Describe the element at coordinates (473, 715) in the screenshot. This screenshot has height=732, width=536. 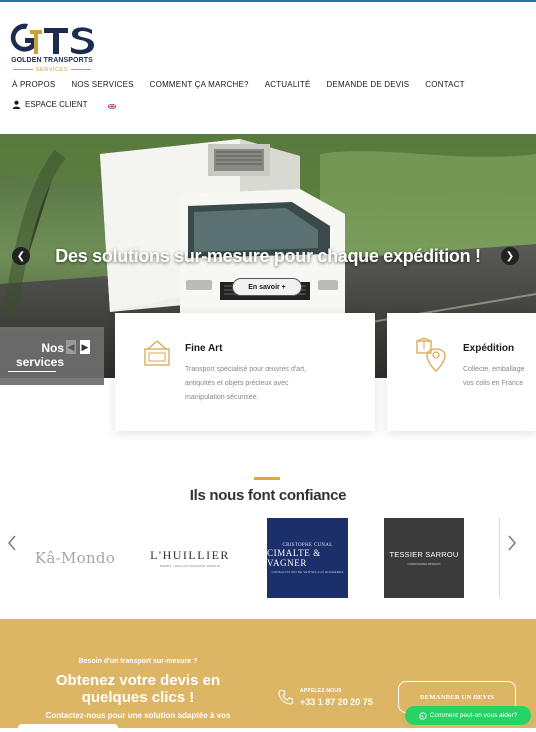
I see `whatsapp-label: Comment peut-on vous aider?` at that location.